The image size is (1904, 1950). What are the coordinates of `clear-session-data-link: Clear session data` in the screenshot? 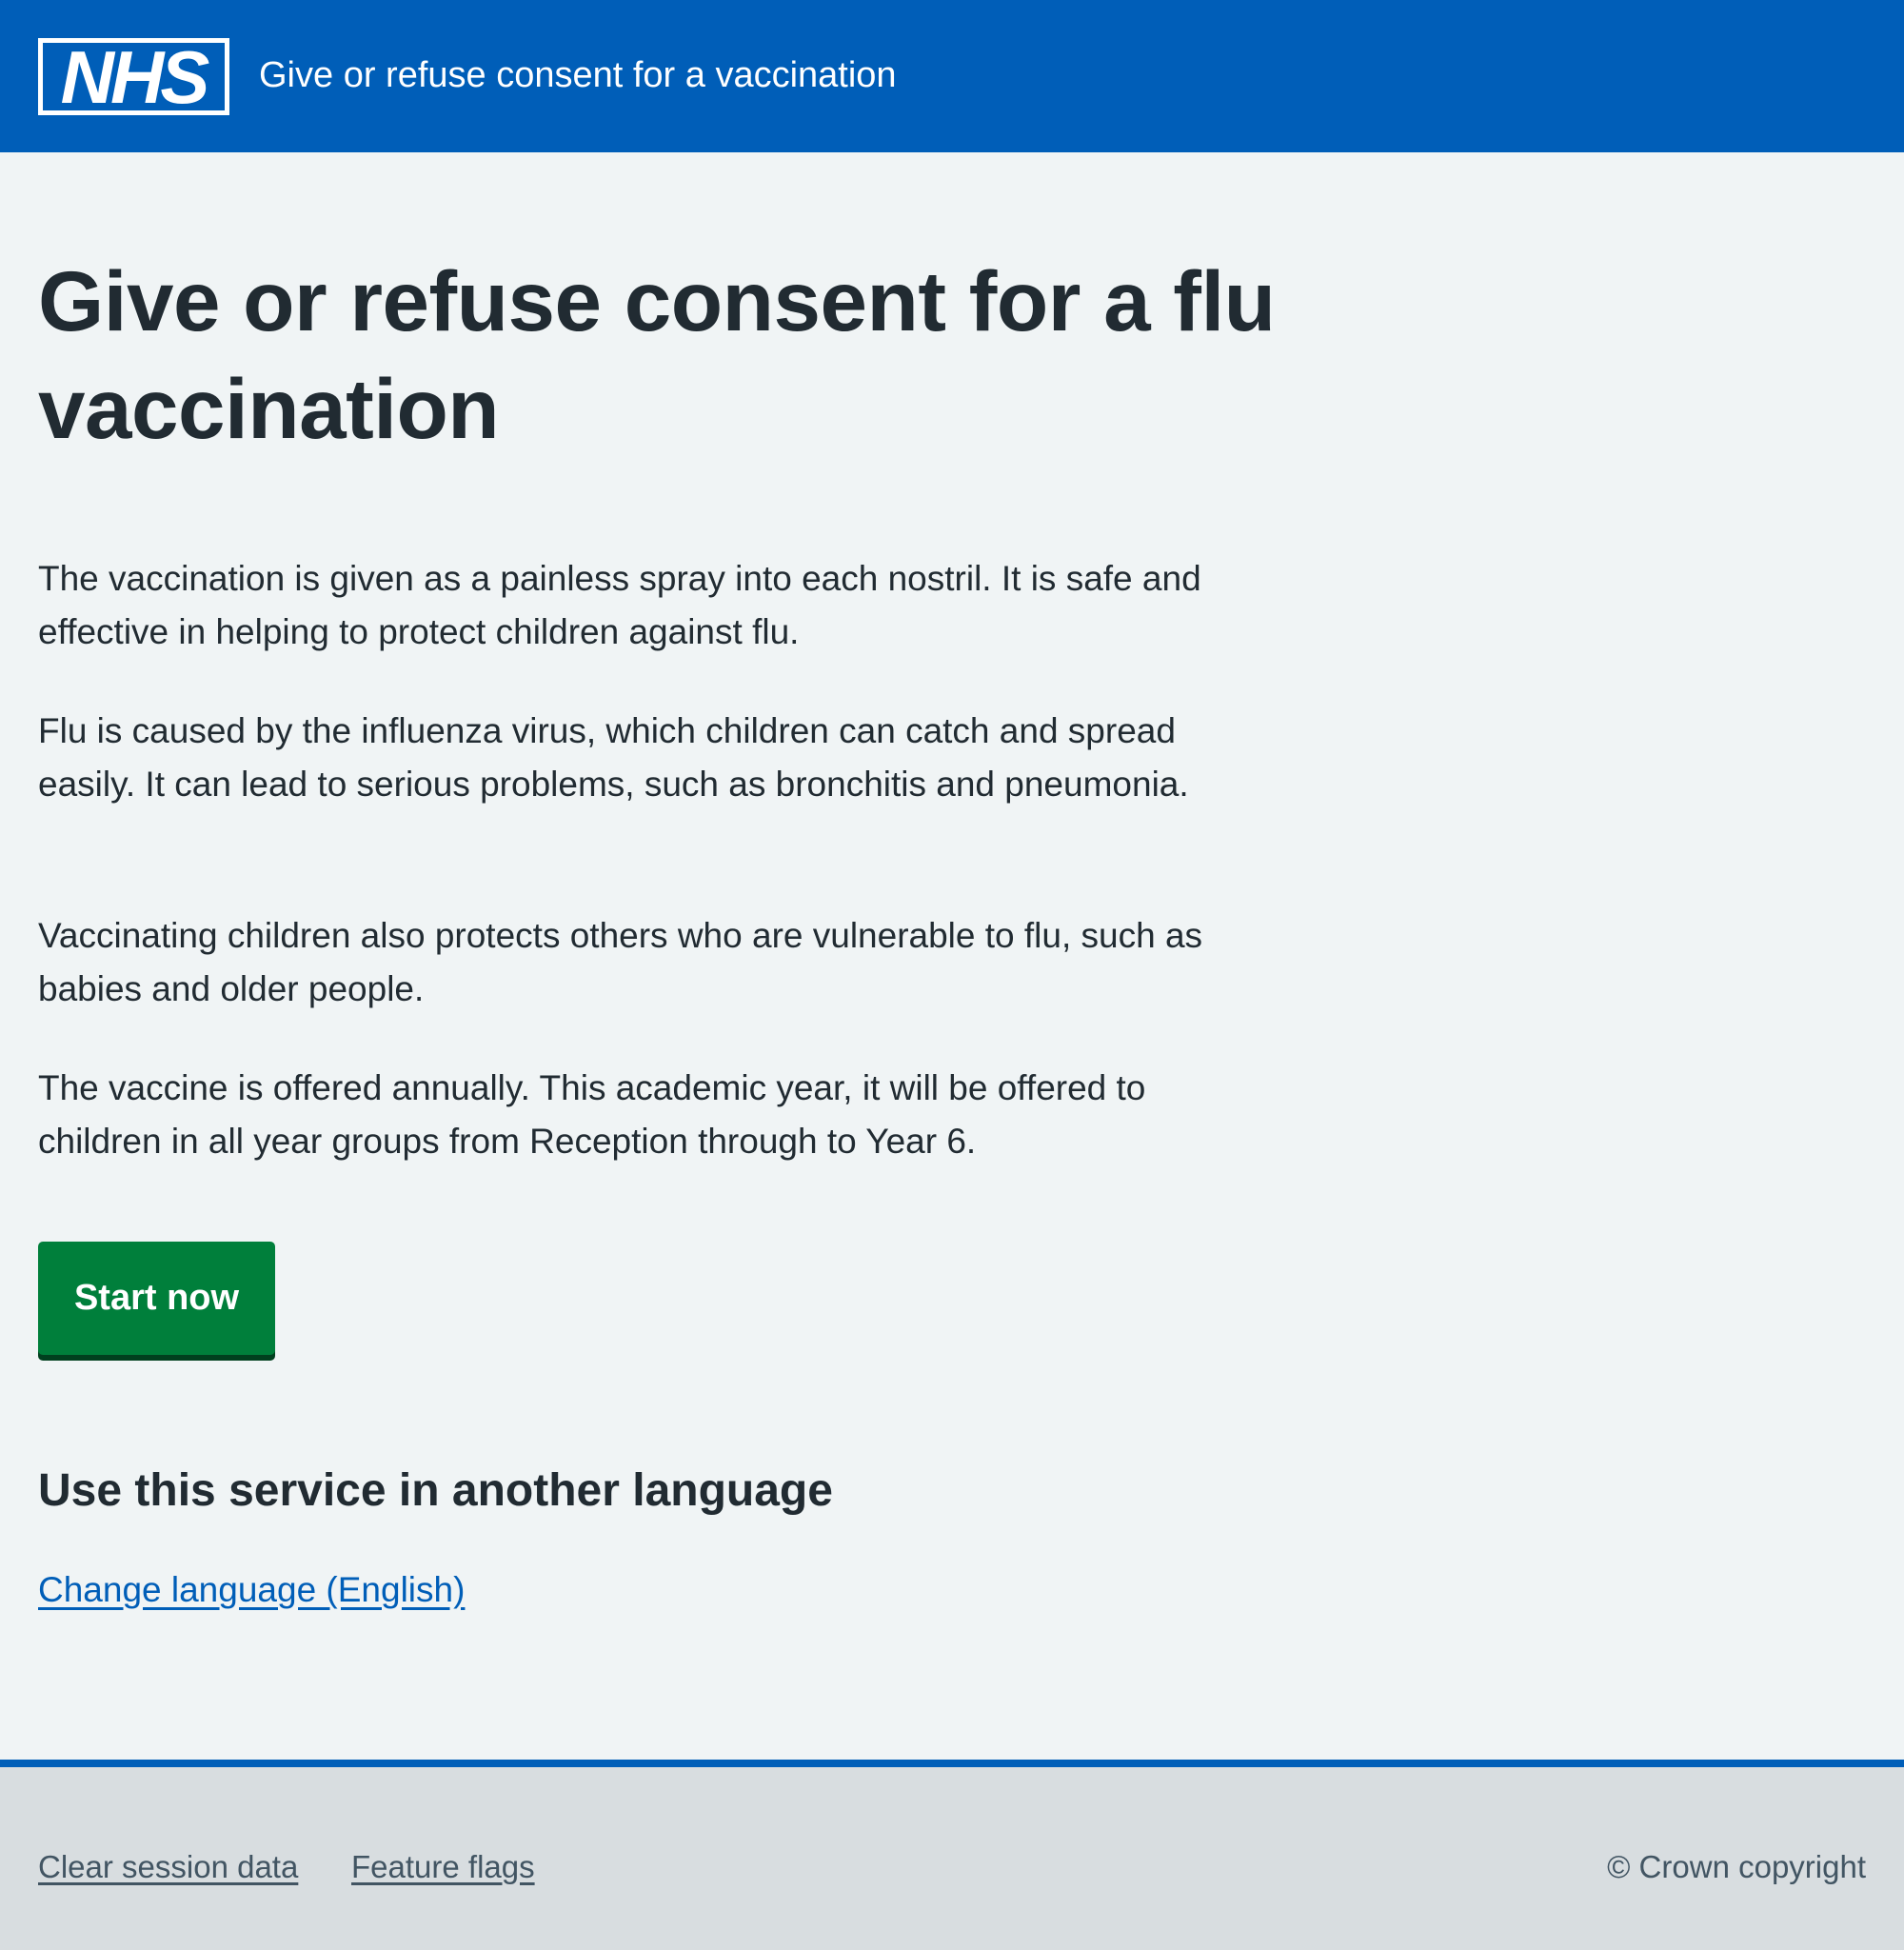 It's located at (168, 1867).